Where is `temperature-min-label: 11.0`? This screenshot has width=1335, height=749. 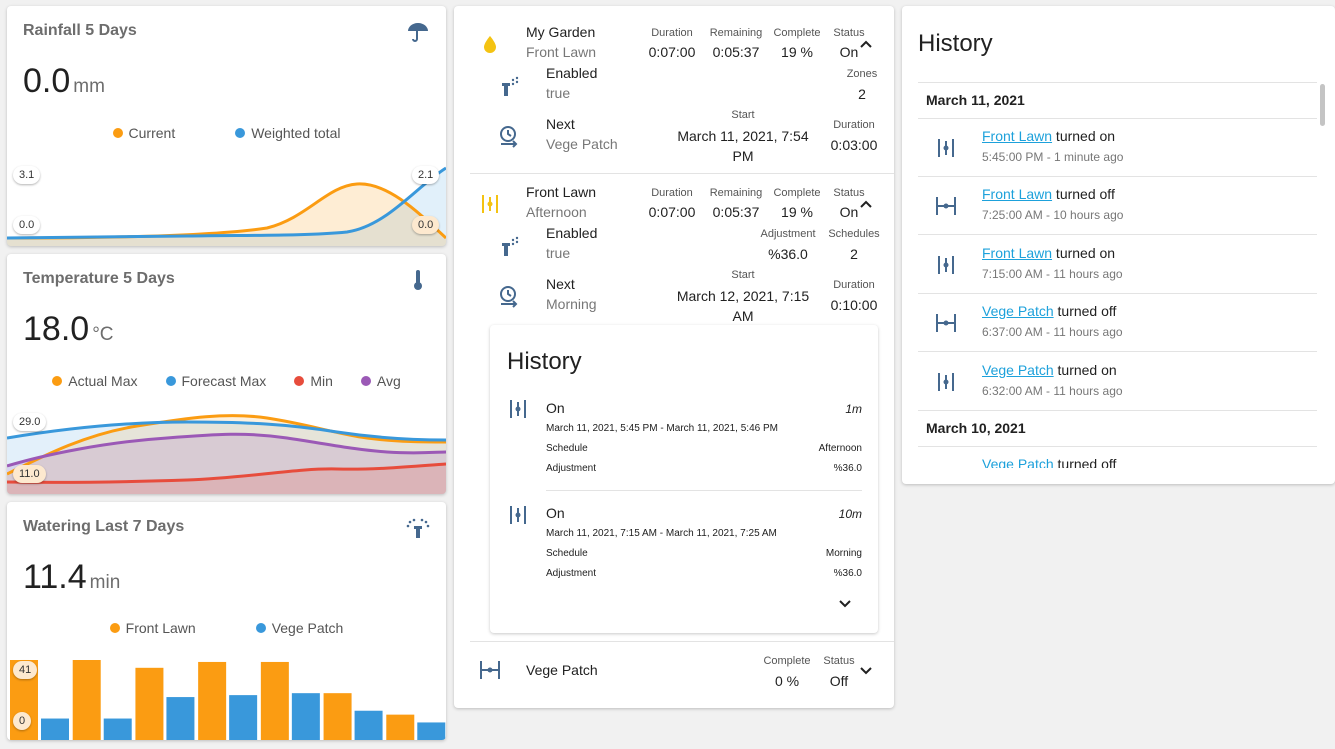
temperature-min-label: 11.0 is located at coordinates (29, 474).